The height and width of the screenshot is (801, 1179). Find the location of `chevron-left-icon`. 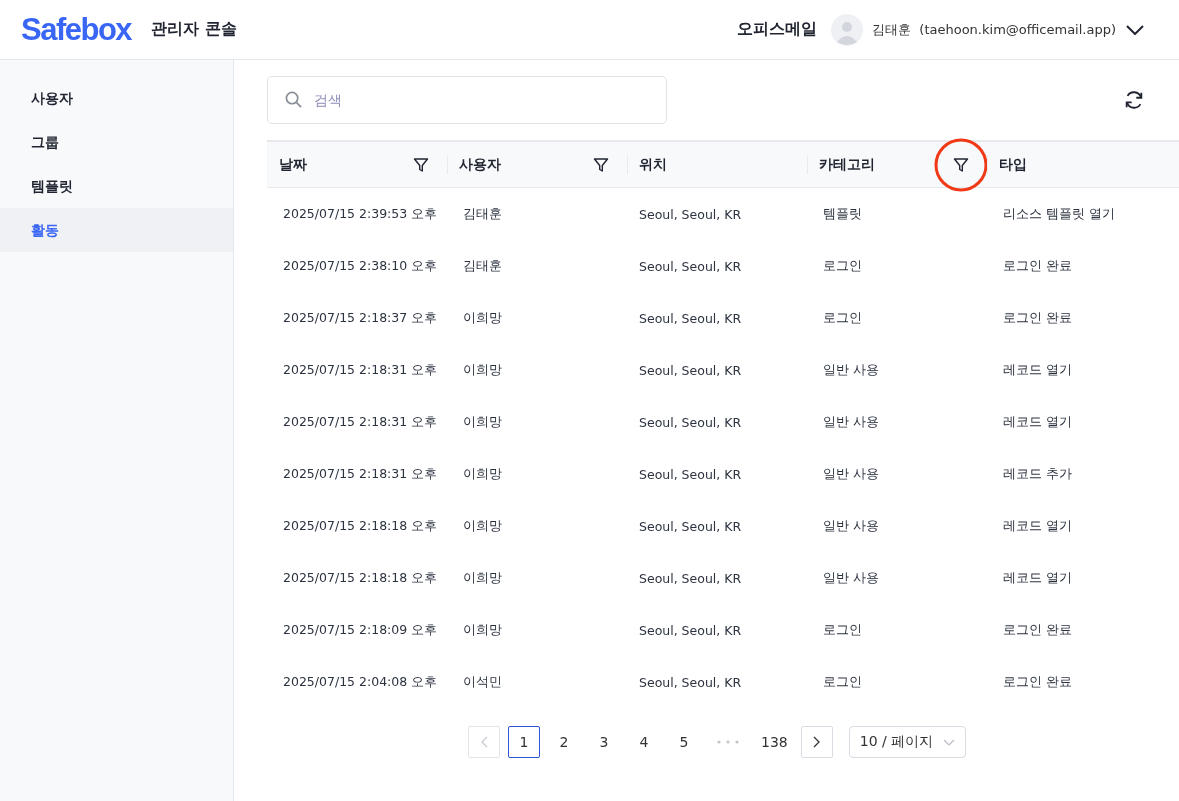

chevron-left-icon is located at coordinates (484, 742).